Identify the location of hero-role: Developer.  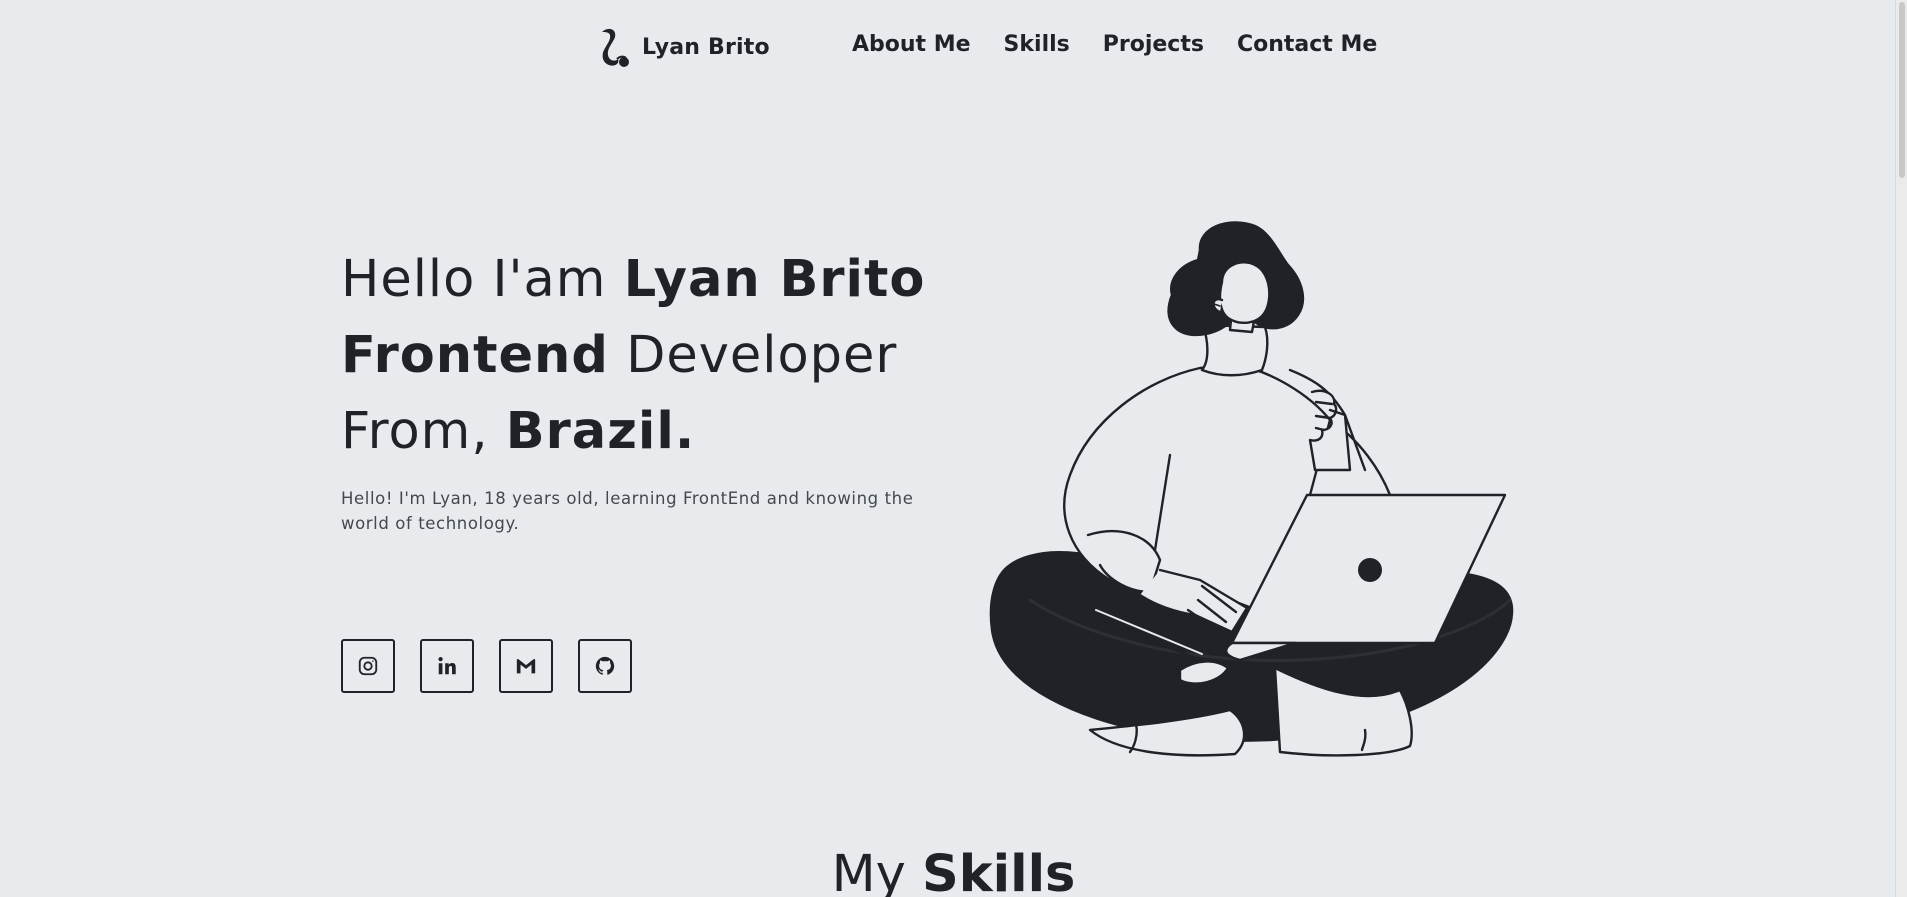
(753, 355).